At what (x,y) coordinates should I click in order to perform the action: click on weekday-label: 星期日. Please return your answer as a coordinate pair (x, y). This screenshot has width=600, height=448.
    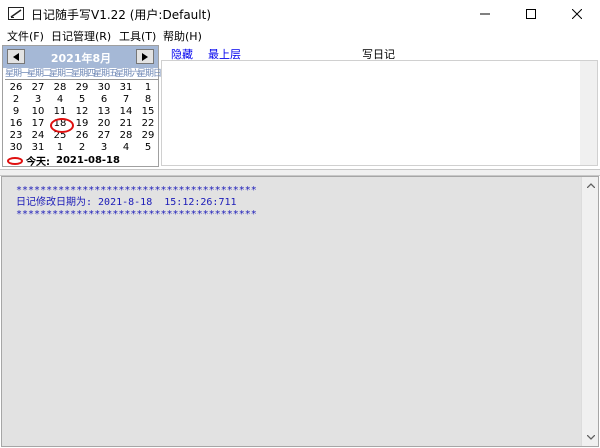
    Looking at the image, I should click on (149, 74).